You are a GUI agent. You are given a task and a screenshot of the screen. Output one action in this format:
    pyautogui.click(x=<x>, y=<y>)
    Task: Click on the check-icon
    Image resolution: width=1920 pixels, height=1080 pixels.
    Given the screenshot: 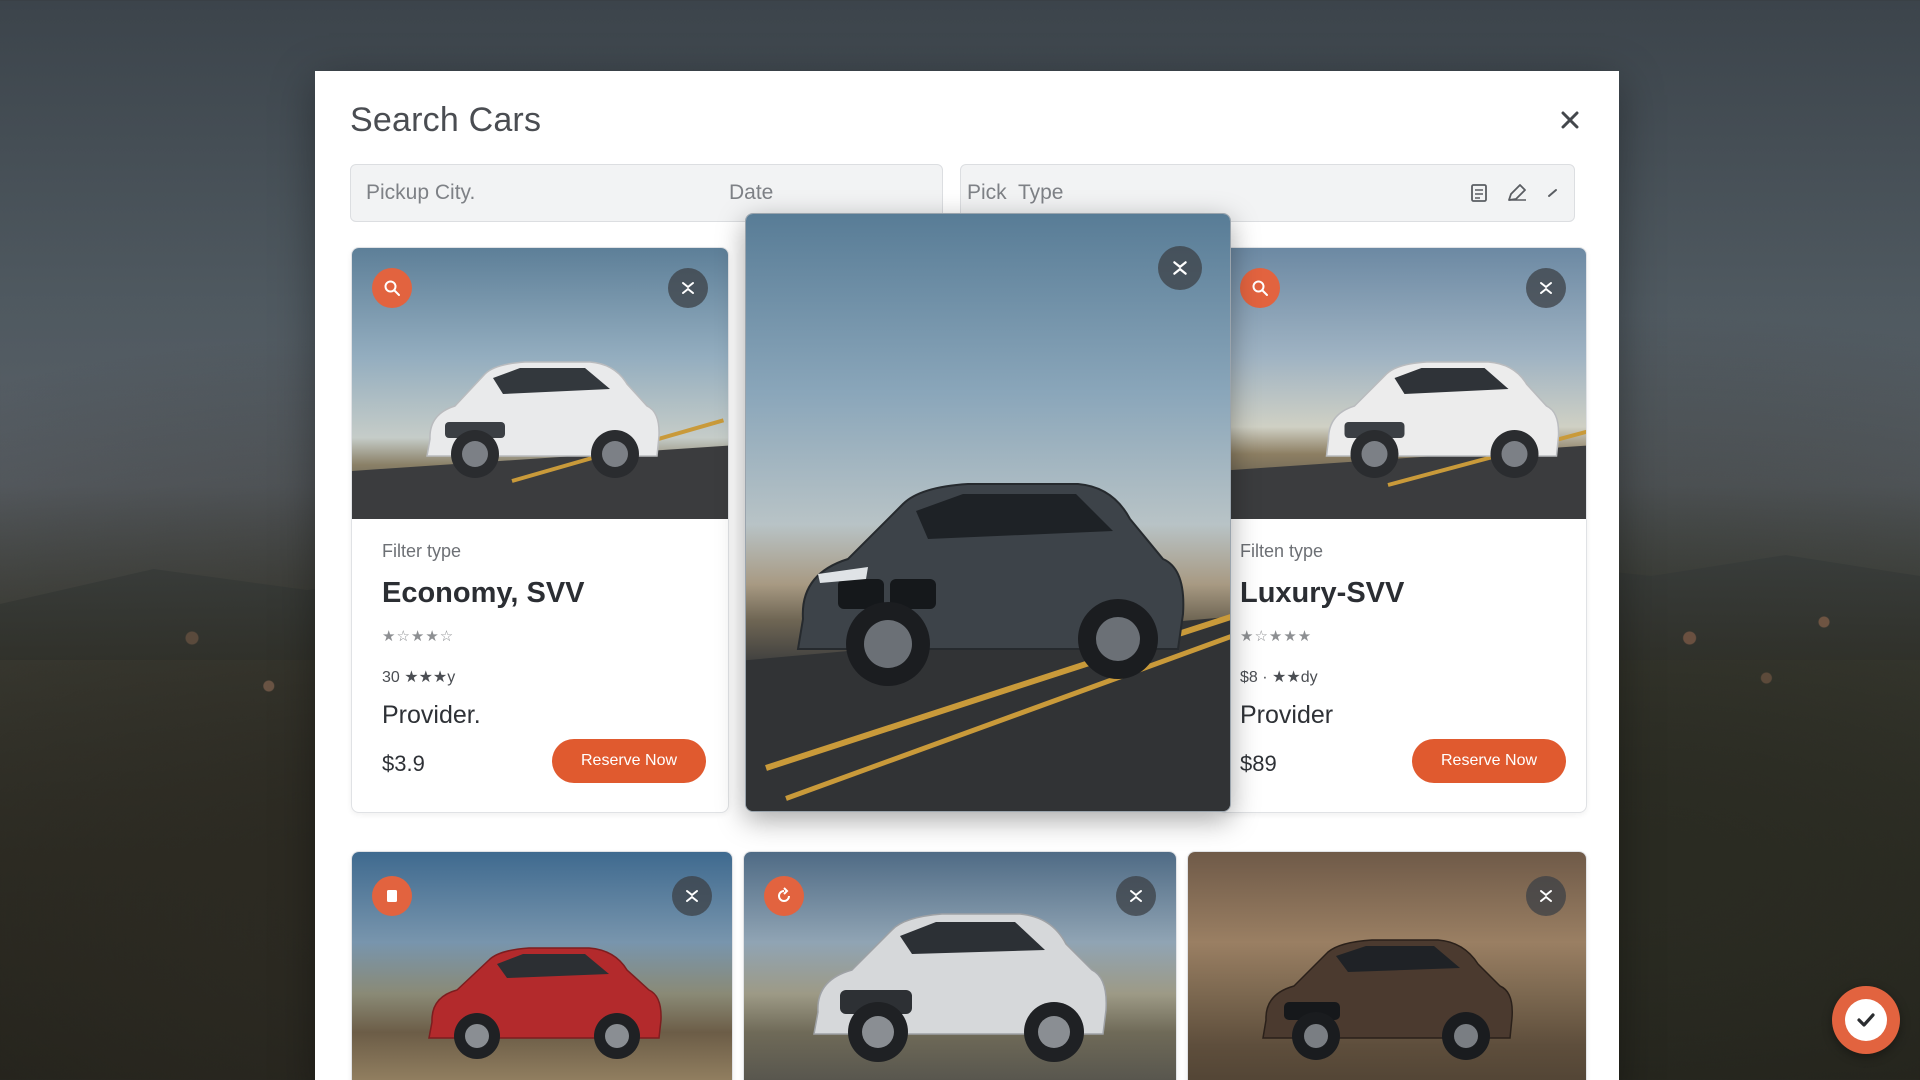 What is the action you would take?
    pyautogui.click(x=1866, y=1020)
    